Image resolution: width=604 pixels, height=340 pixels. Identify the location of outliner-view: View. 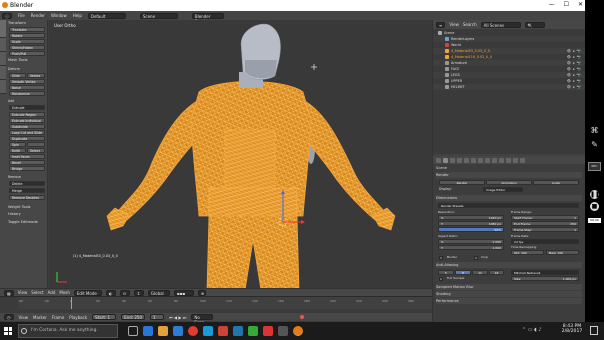
(454, 24).